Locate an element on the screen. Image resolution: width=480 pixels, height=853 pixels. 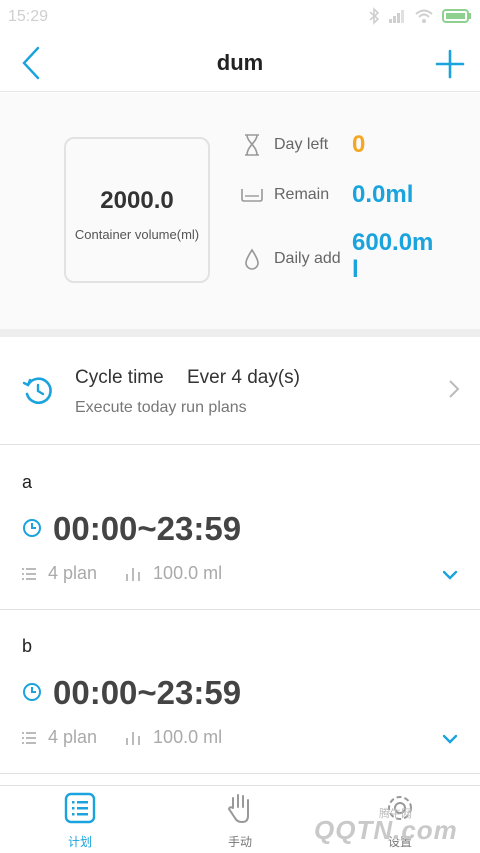
cycle-title: Cycle time is located at coordinates (119, 377).